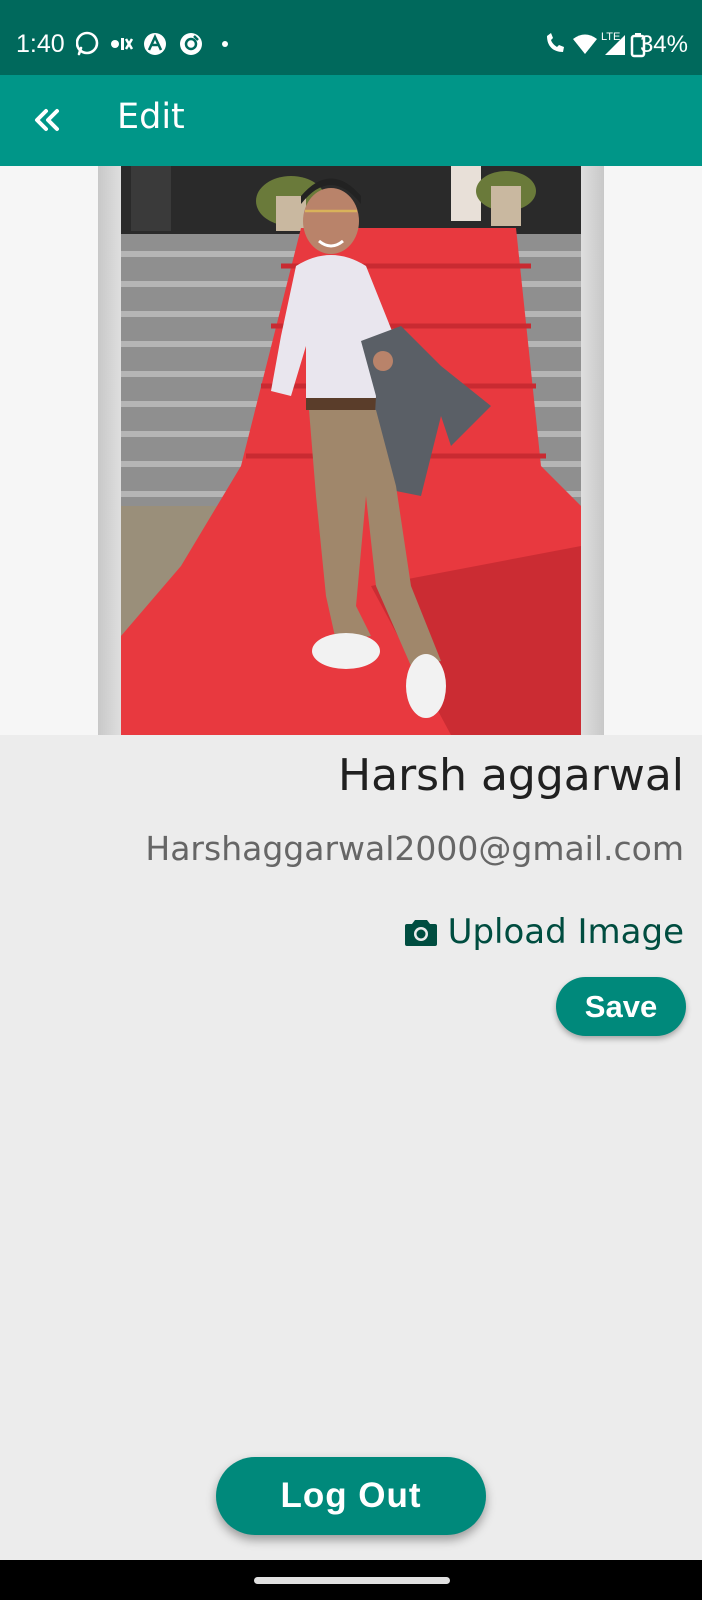 This screenshot has height=1600, width=702. I want to click on app-circle-icon, so click(191, 44).